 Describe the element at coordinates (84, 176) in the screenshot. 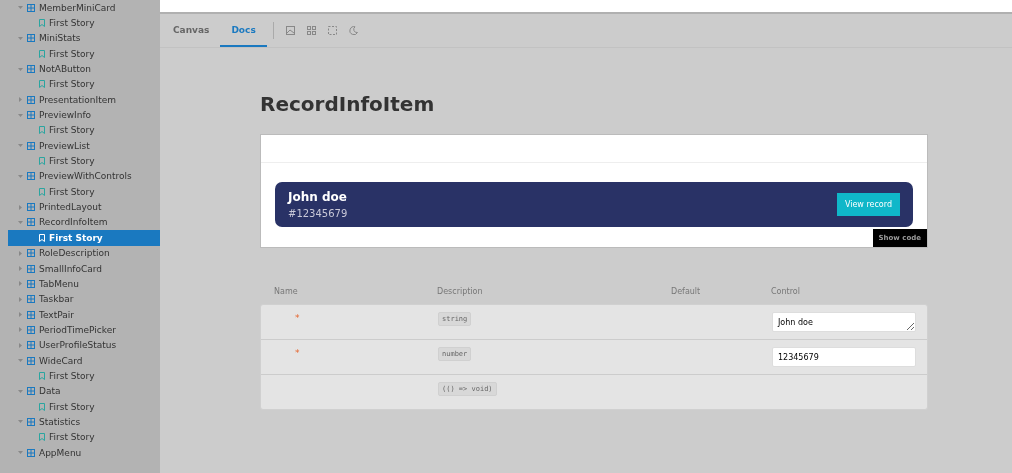

I see `tree-item: PreviewWithControls` at that location.